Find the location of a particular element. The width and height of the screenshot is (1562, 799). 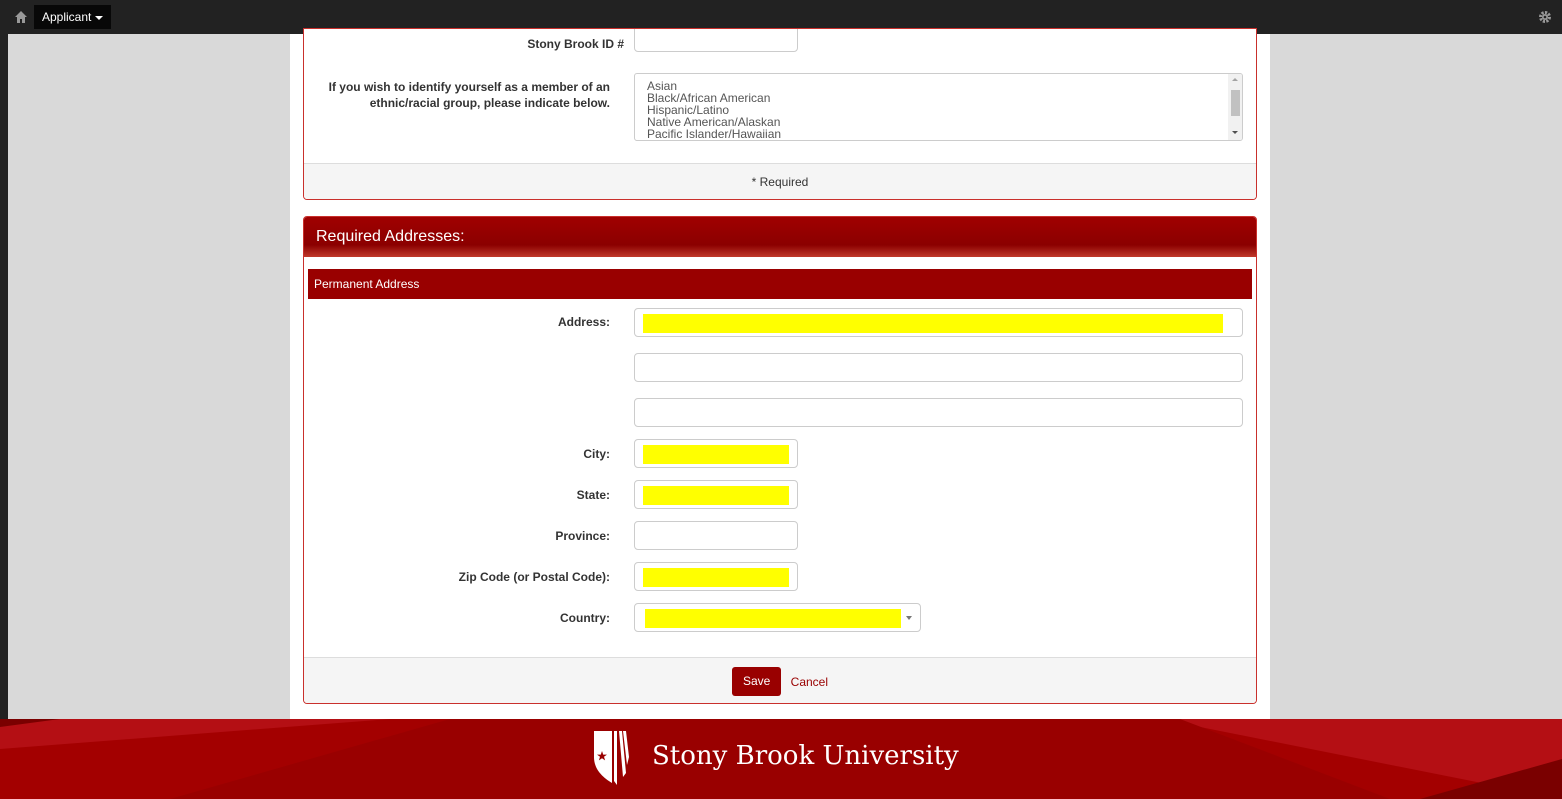

address-line2-input is located at coordinates (938, 367).